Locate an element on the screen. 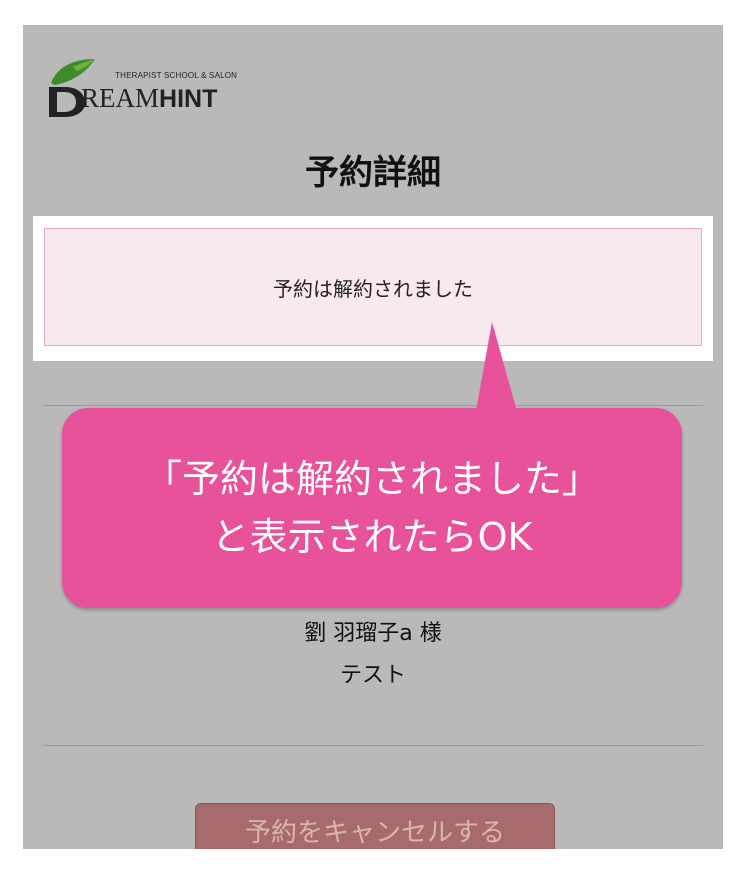 Image resolution: width=746 pixels, height=874 pixels. divider-bottom is located at coordinates (373, 745).